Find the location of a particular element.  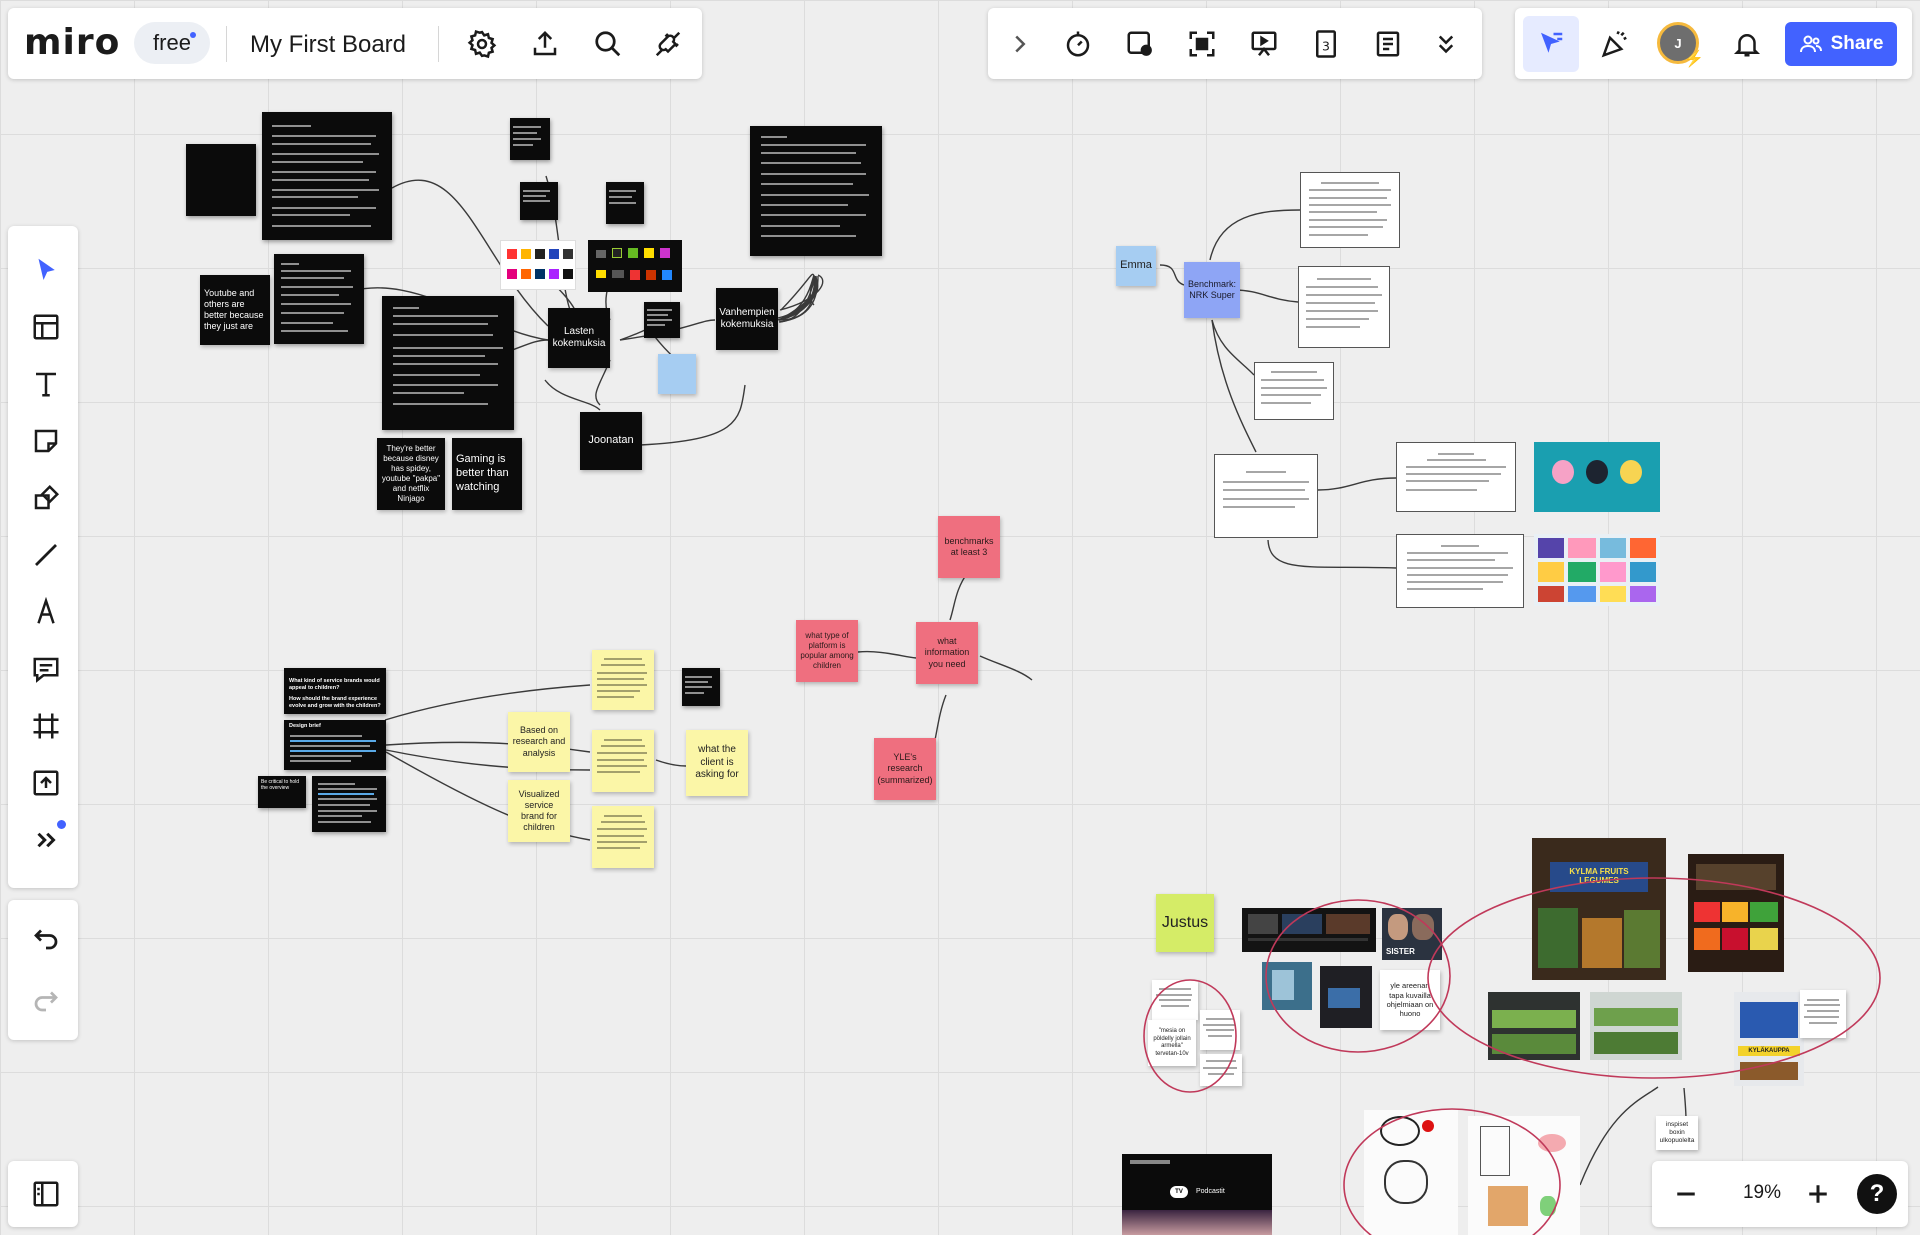

text-tool is located at coordinates (46, 384).